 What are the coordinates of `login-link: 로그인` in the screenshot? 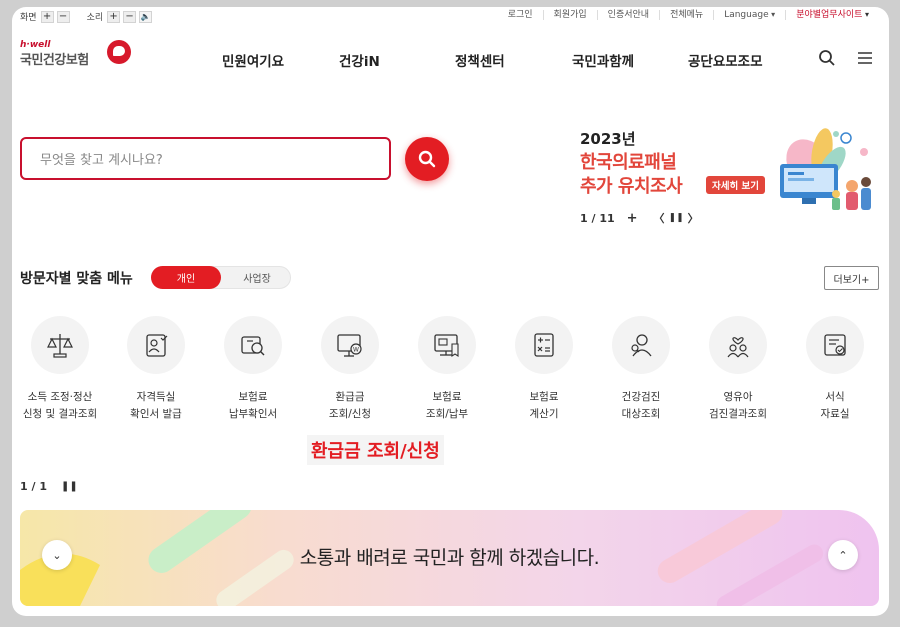 It's located at (520, 15).